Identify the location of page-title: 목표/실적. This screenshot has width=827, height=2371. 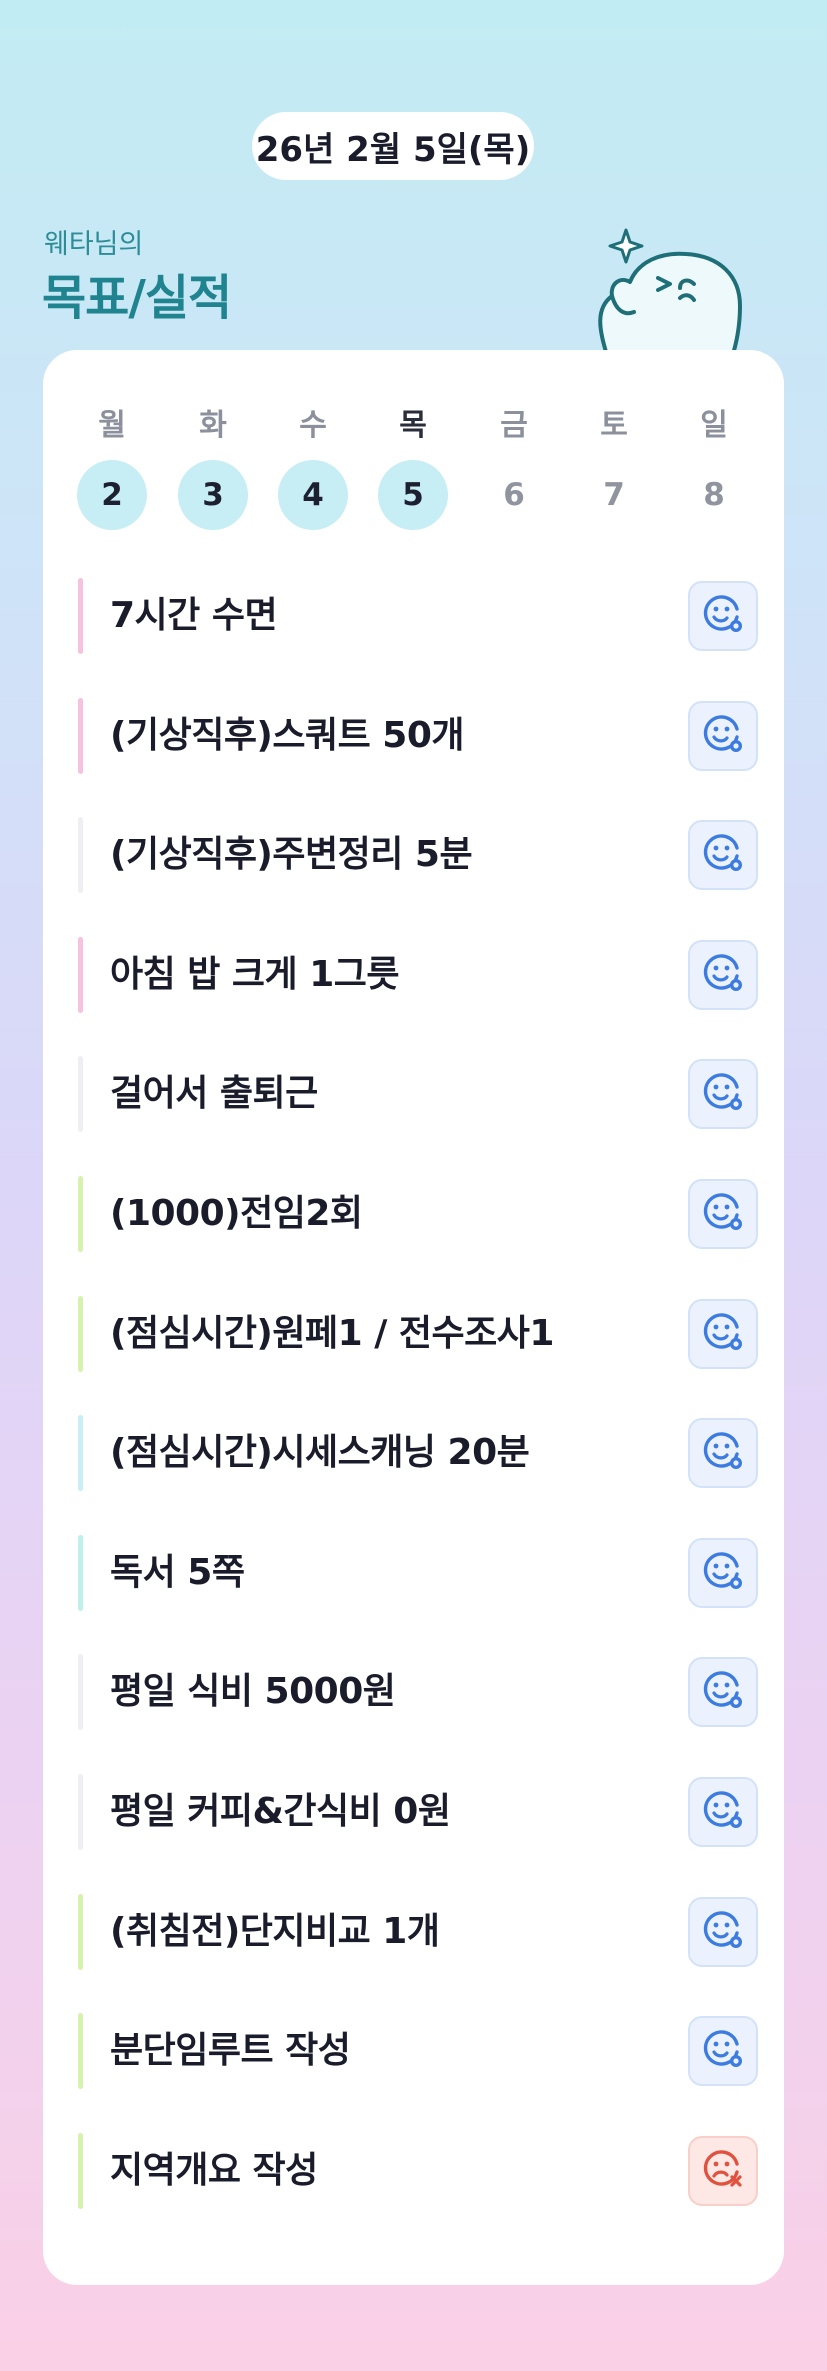
(137, 298).